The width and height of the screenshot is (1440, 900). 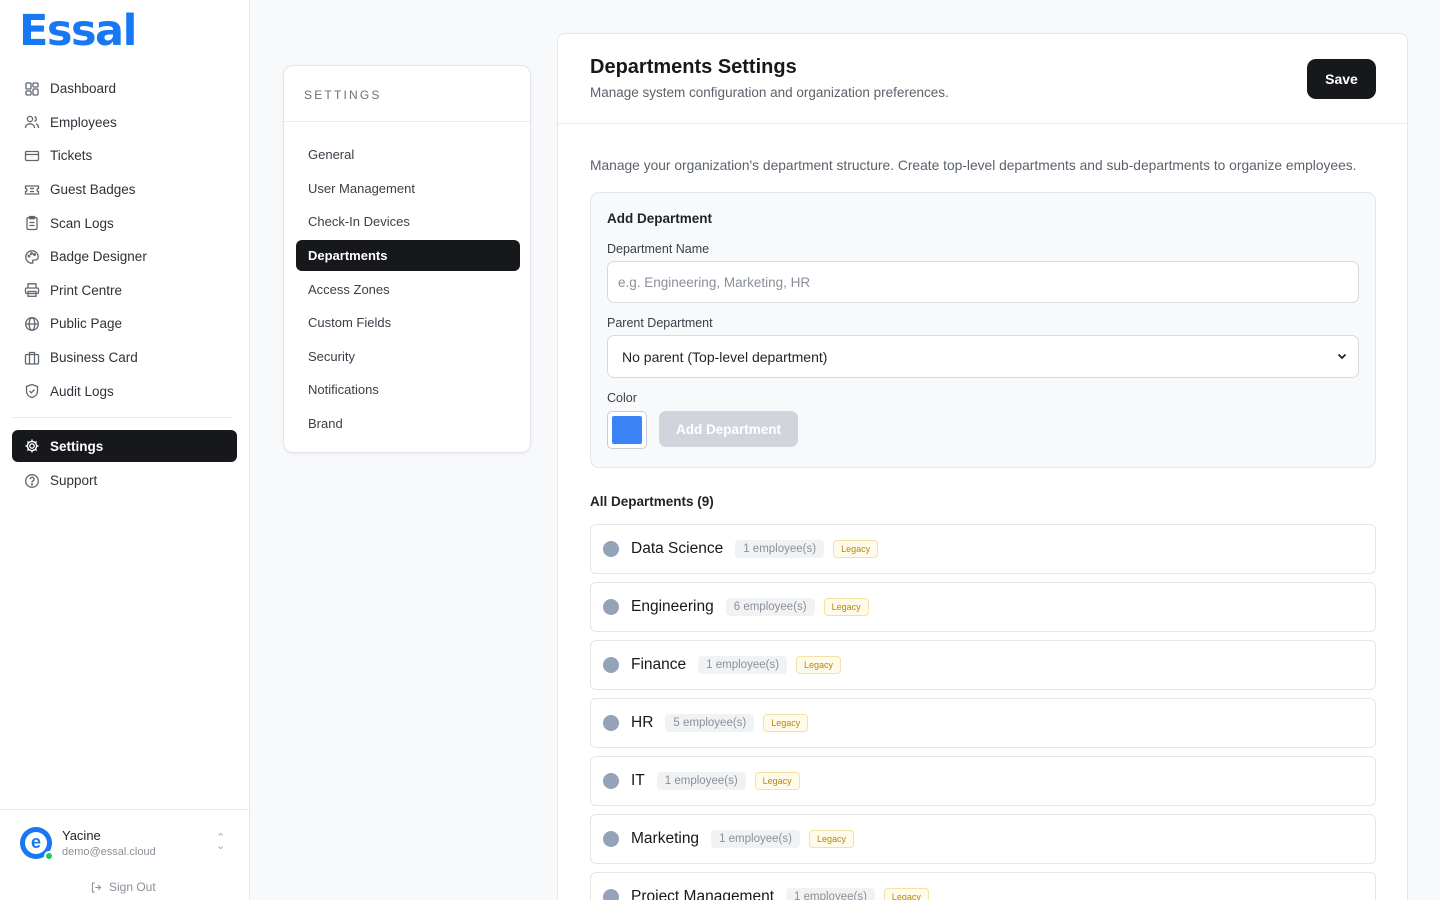 What do you see at coordinates (71, 156) in the screenshot?
I see `sidebar-item-label: Tickets` at bounding box center [71, 156].